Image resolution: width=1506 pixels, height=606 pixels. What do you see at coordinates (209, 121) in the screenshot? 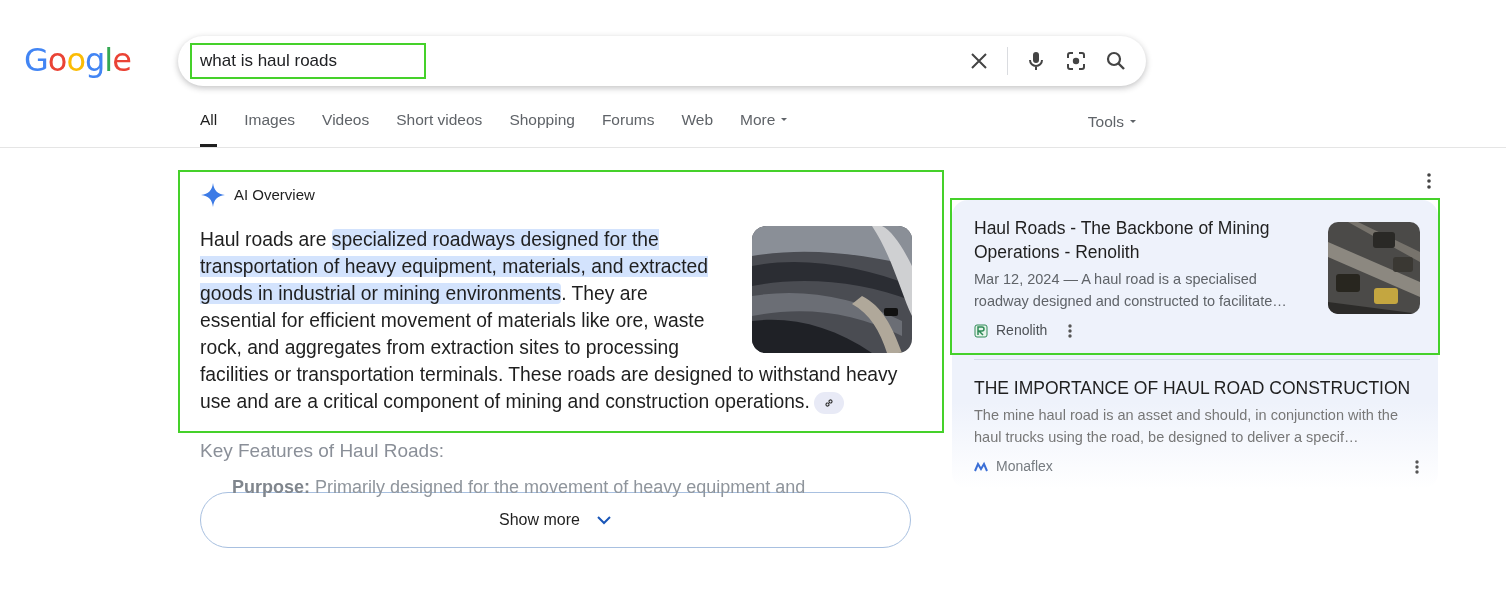
I see `tab: All` at bounding box center [209, 121].